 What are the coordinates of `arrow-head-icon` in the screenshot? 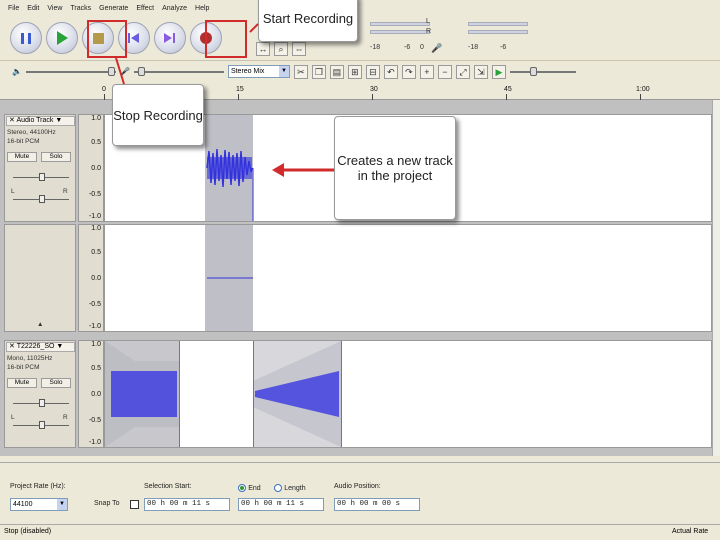 It's located at (278, 170).